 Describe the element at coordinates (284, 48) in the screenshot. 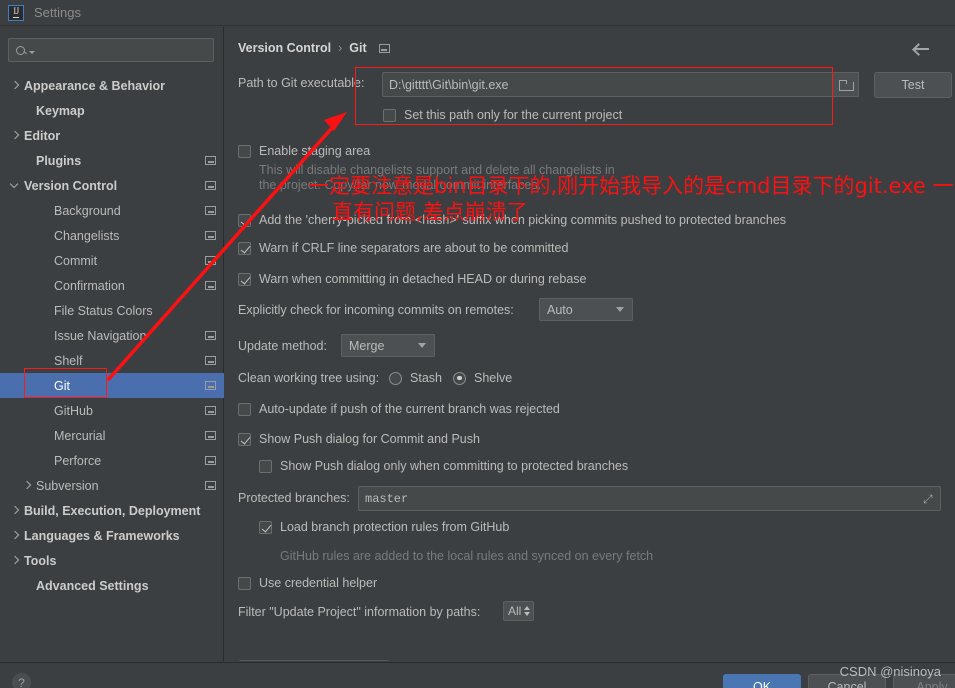

I see `breadcrumb-root: Version Control` at that location.